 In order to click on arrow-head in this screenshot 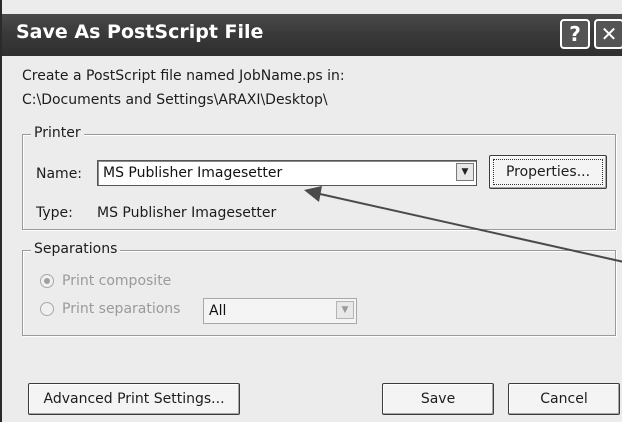, I will do `click(313, 194)`.